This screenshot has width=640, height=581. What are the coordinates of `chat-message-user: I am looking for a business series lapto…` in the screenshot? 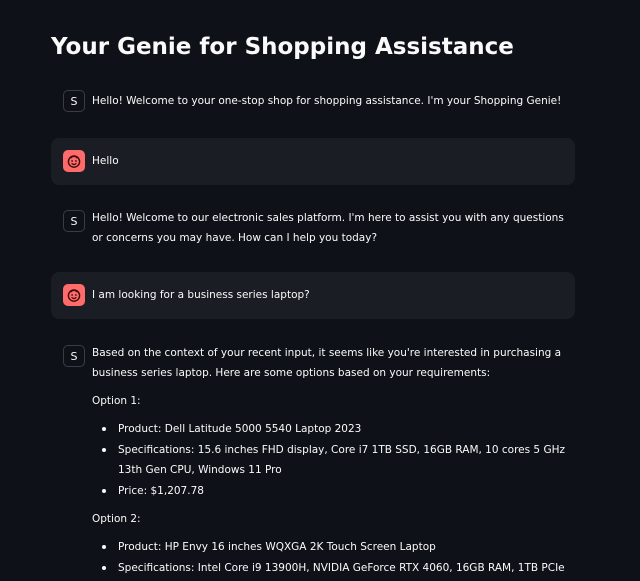 It's located at (313, 295).